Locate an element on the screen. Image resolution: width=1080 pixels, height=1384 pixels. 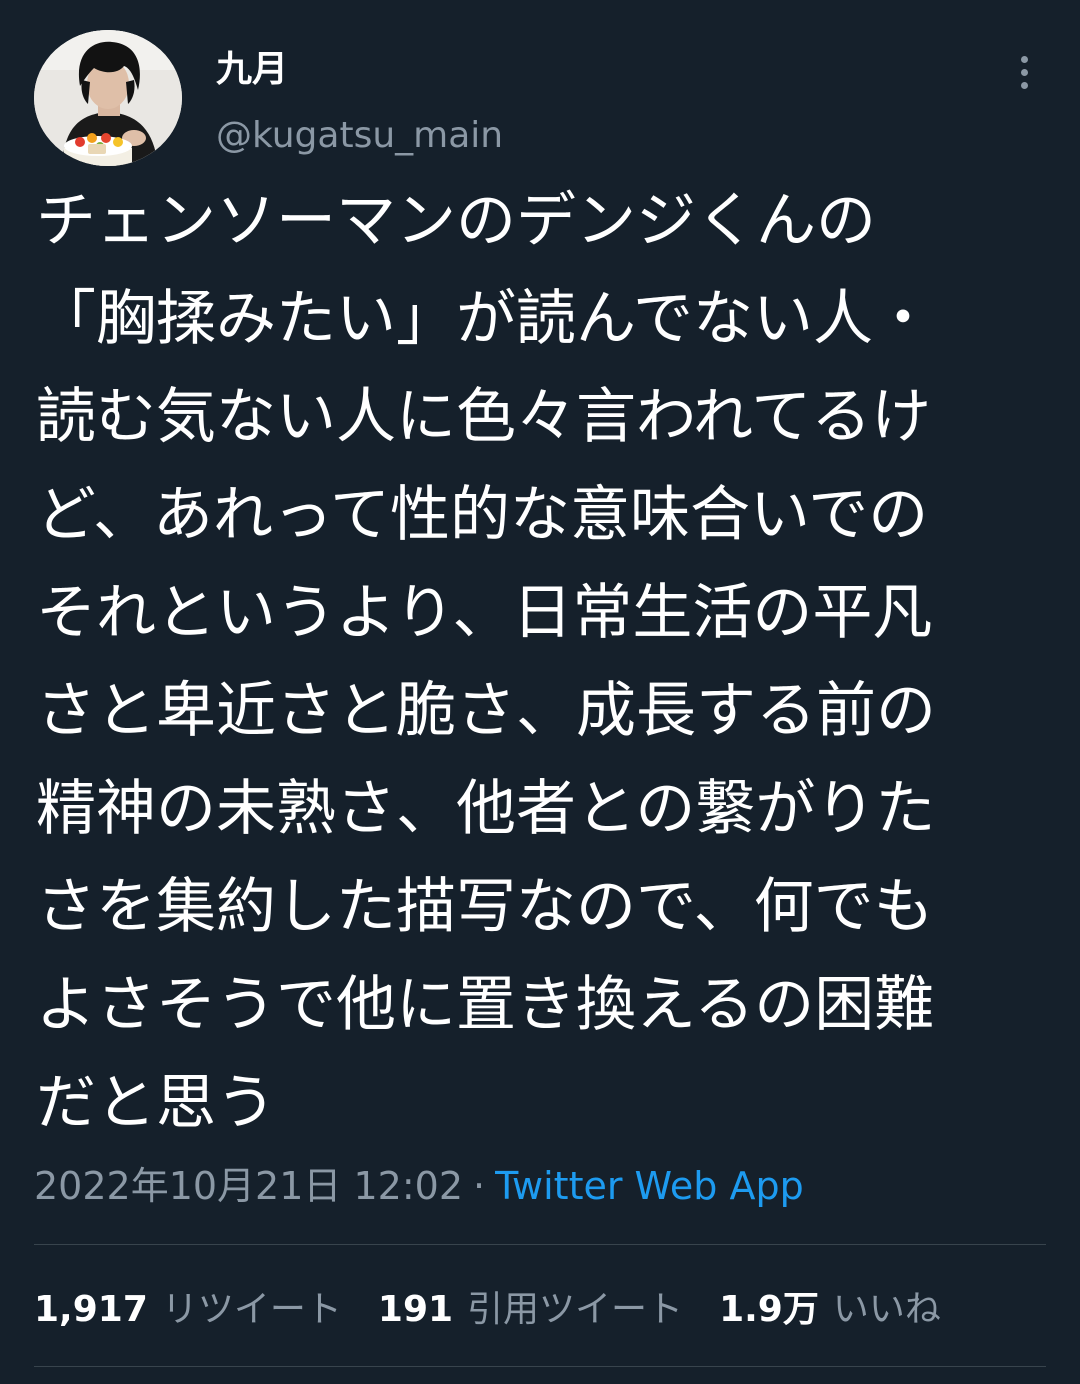
avatar-photo is located at coordinates (108, 98).